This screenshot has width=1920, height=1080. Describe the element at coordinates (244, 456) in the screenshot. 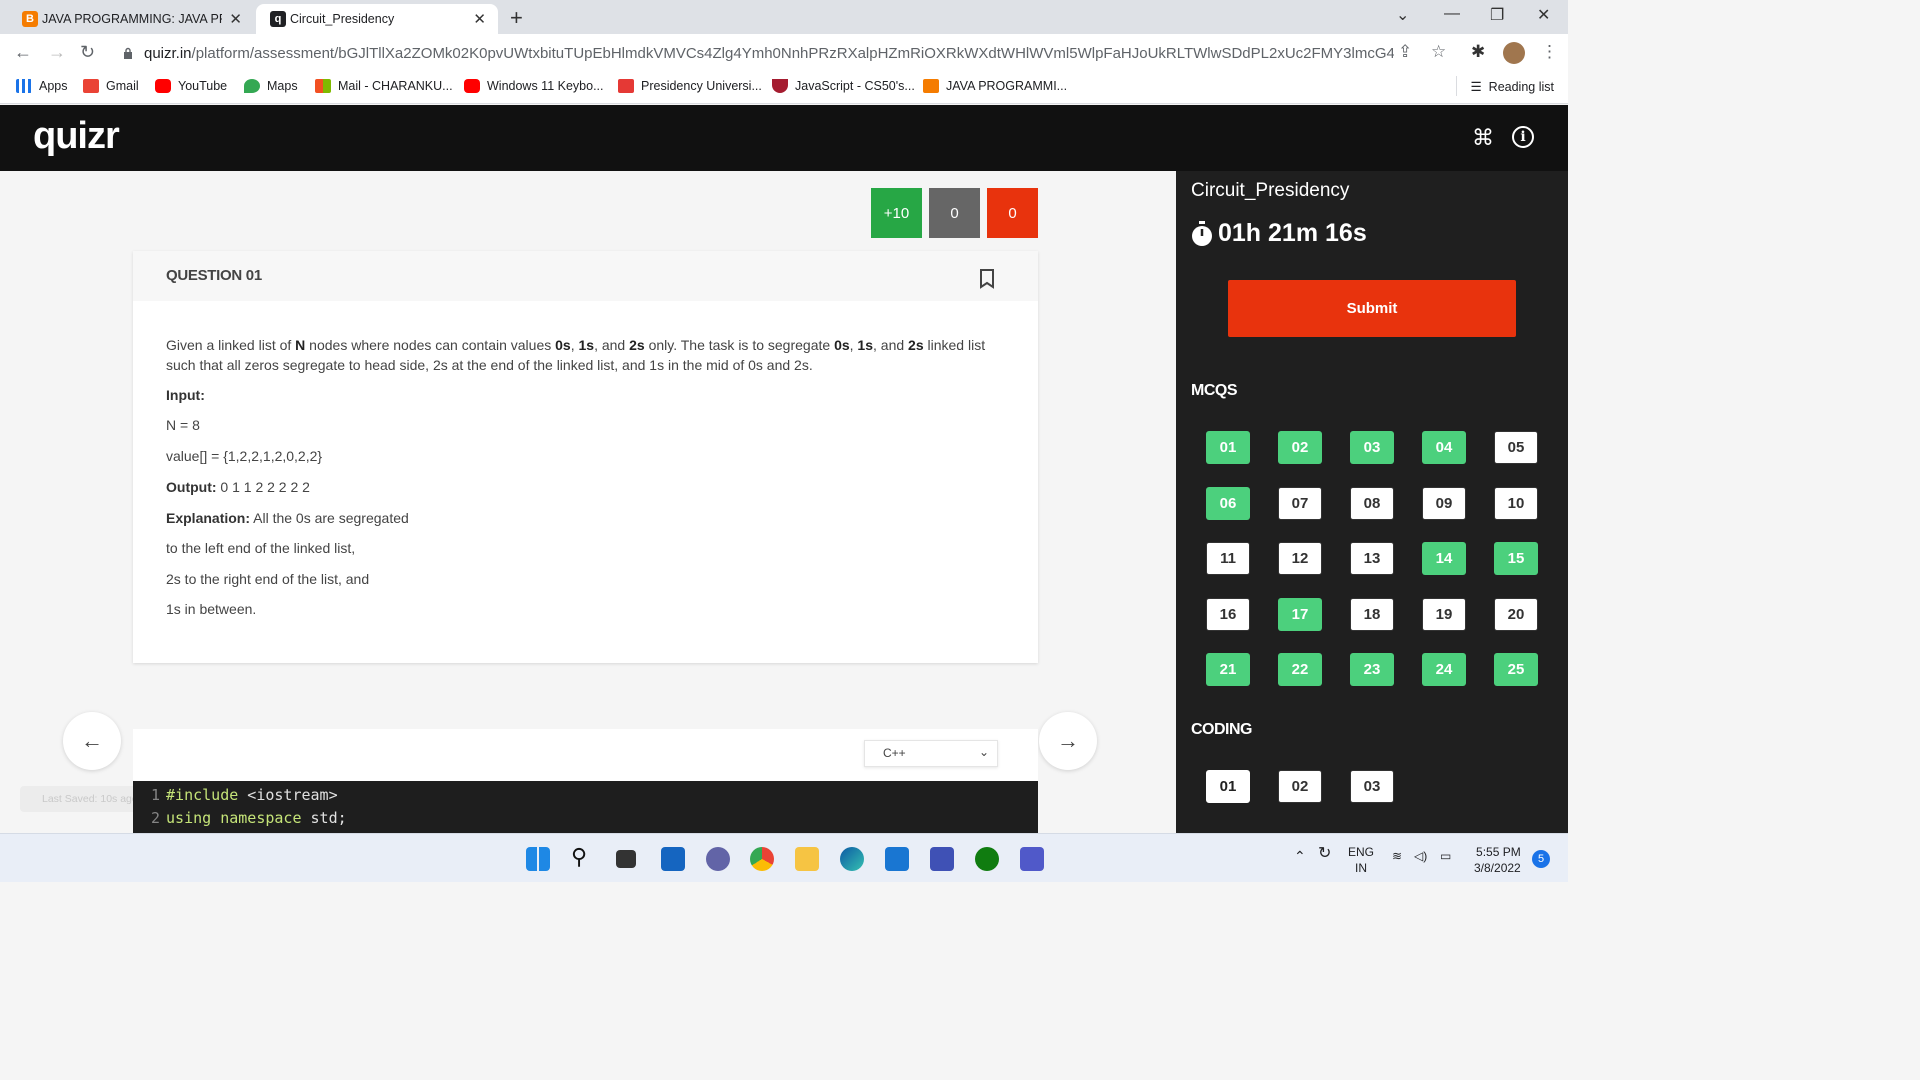

I see `input-value-line: value[] = {1,2,2,1,2,0,2,2}` at that location.